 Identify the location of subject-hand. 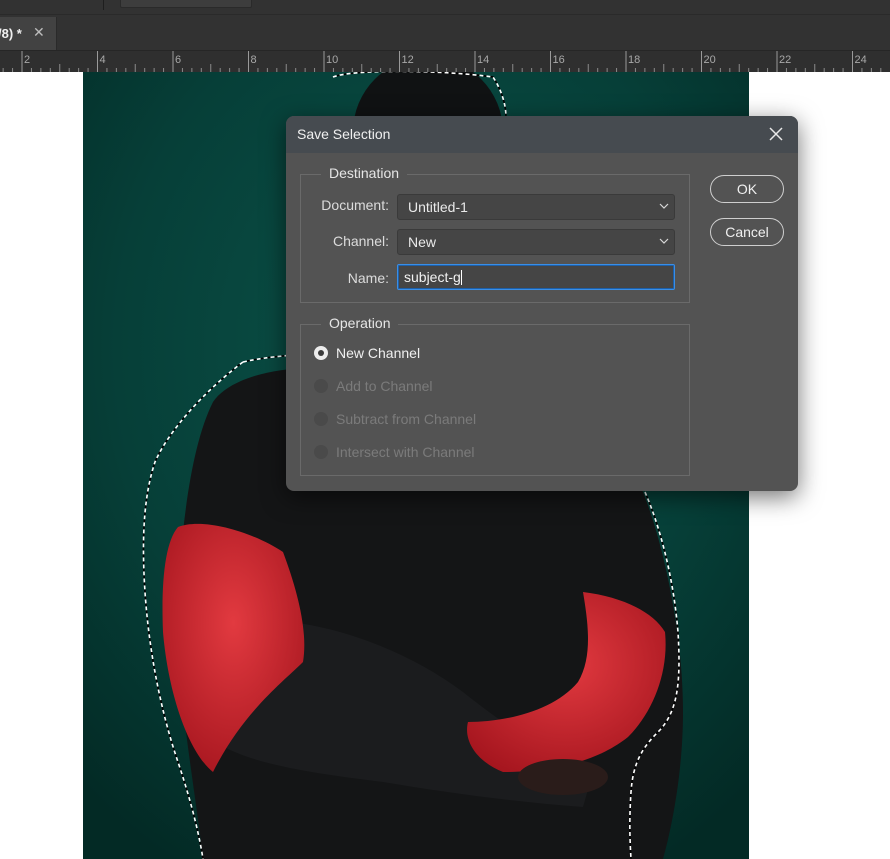
(563, 777).